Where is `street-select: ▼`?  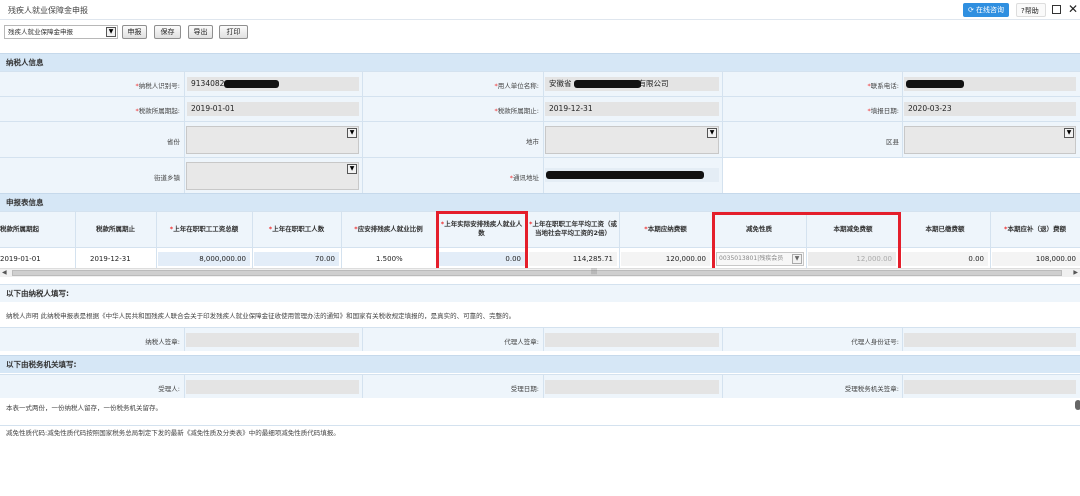
street-select: ▼ is located at coordinates (272, 176).